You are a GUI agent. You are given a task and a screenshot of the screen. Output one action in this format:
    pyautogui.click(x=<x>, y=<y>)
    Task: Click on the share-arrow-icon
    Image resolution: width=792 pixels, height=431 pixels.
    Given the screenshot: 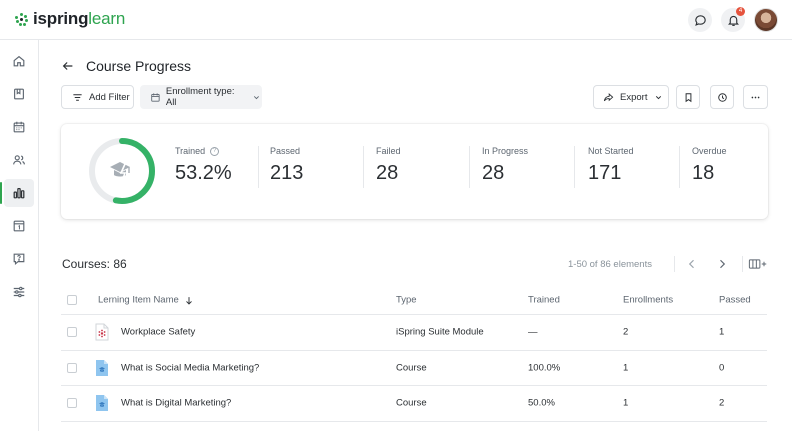 What is the action you would take?
    pyautogui.click(x=608, y=96)
    